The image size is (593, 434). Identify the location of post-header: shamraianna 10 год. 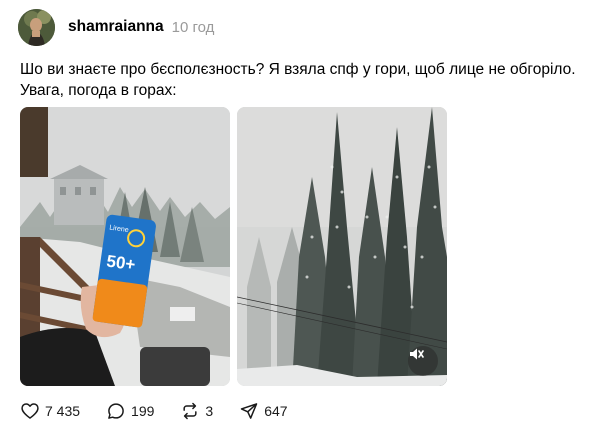
(116, 27).